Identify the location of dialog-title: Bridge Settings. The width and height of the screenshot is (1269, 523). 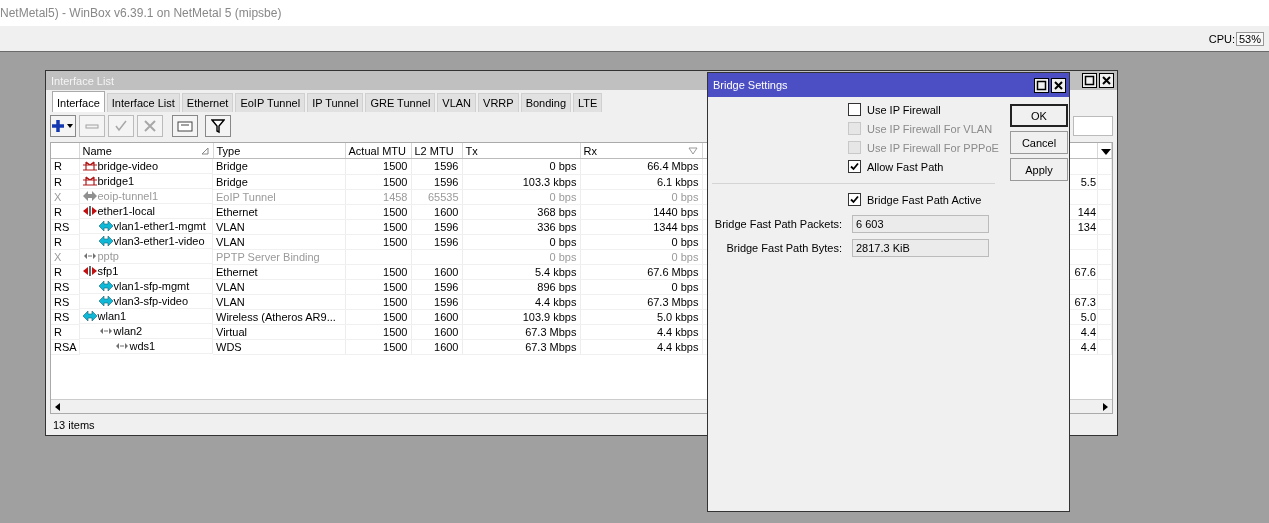
(750, 85).